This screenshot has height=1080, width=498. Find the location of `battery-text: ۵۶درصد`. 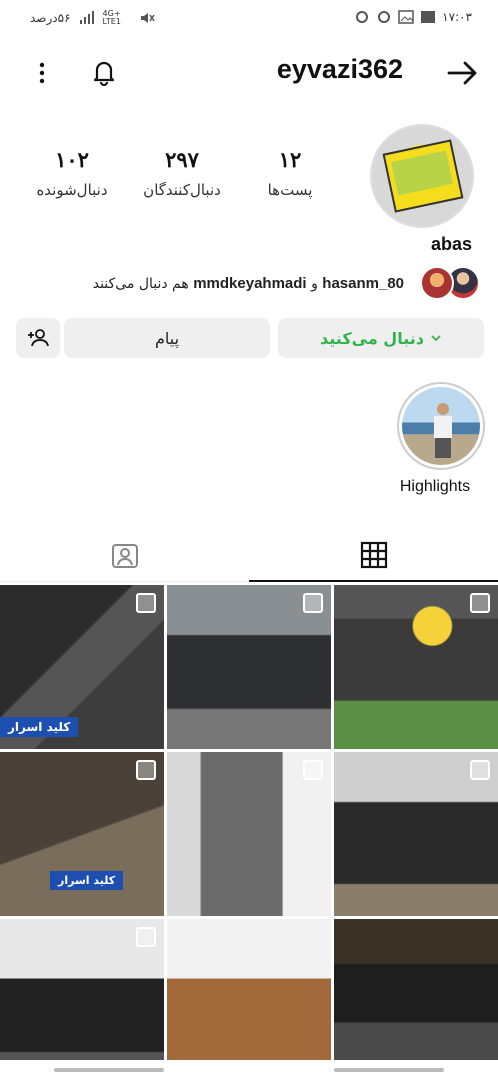

battery-text: ۵۶درصد is located at coordinates (50, 18).